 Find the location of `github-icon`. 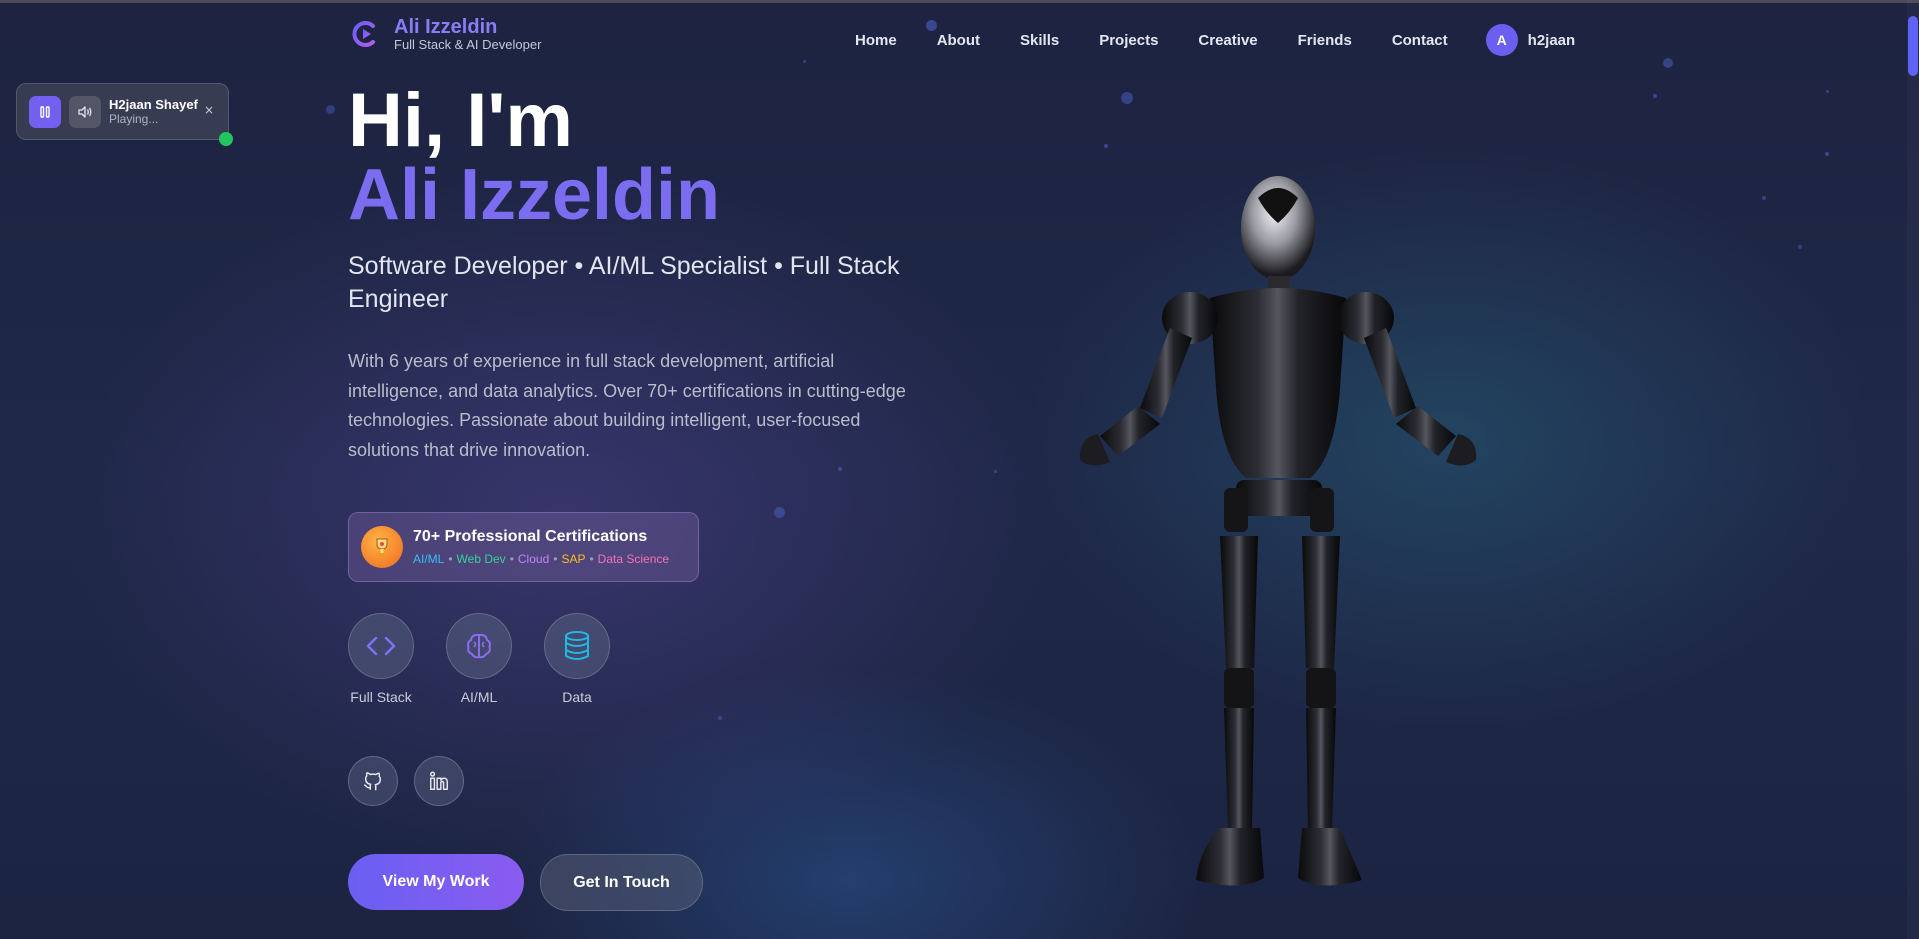

github-icon is located at coordinates (373, 781).